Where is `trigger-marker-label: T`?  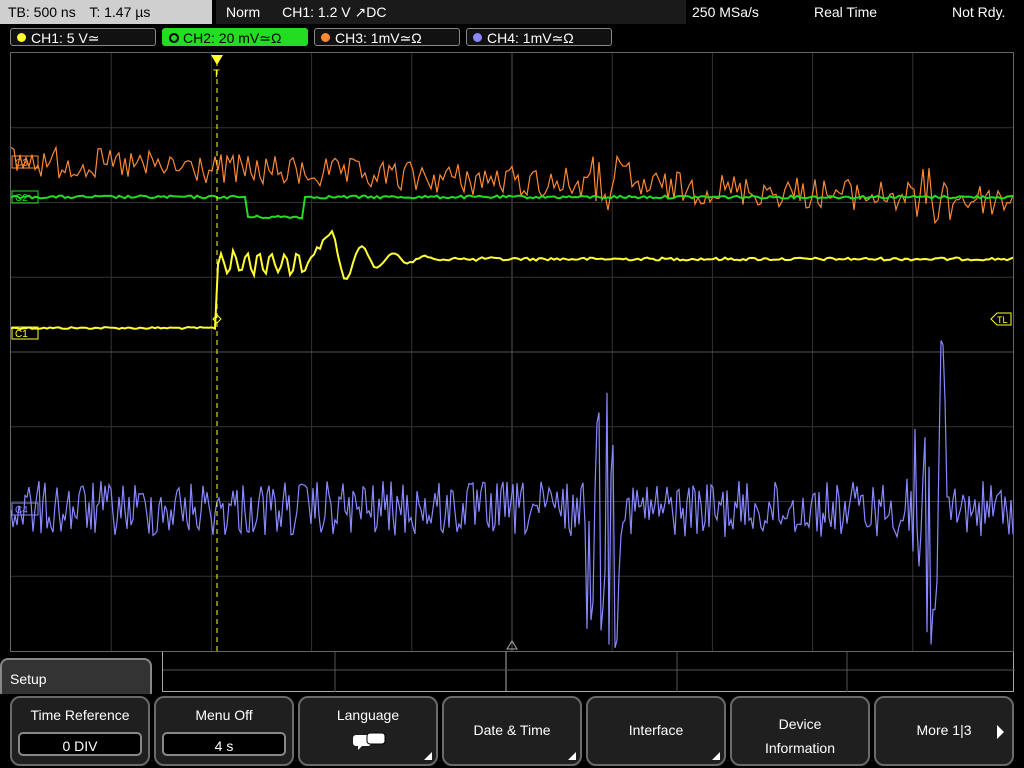
trigger-marker-label: T is located at coordinates (216, 74).